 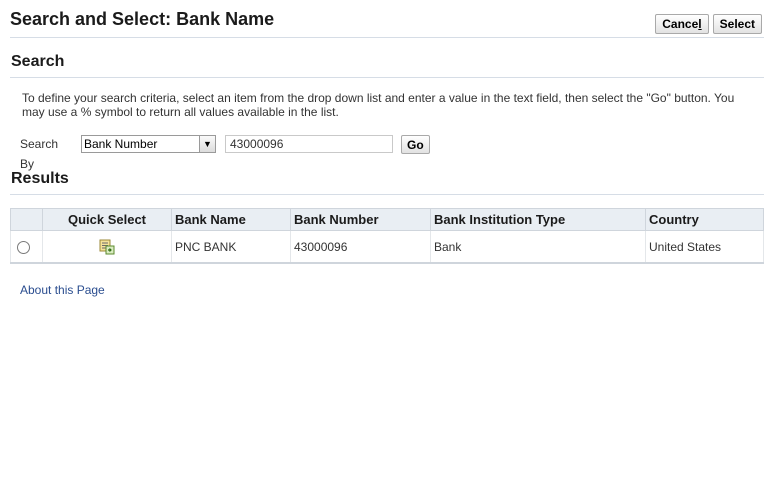 What do you see at coordinates (387, 77) in the screenshot?
I see `search-divider` at bounding box center [387, 77].